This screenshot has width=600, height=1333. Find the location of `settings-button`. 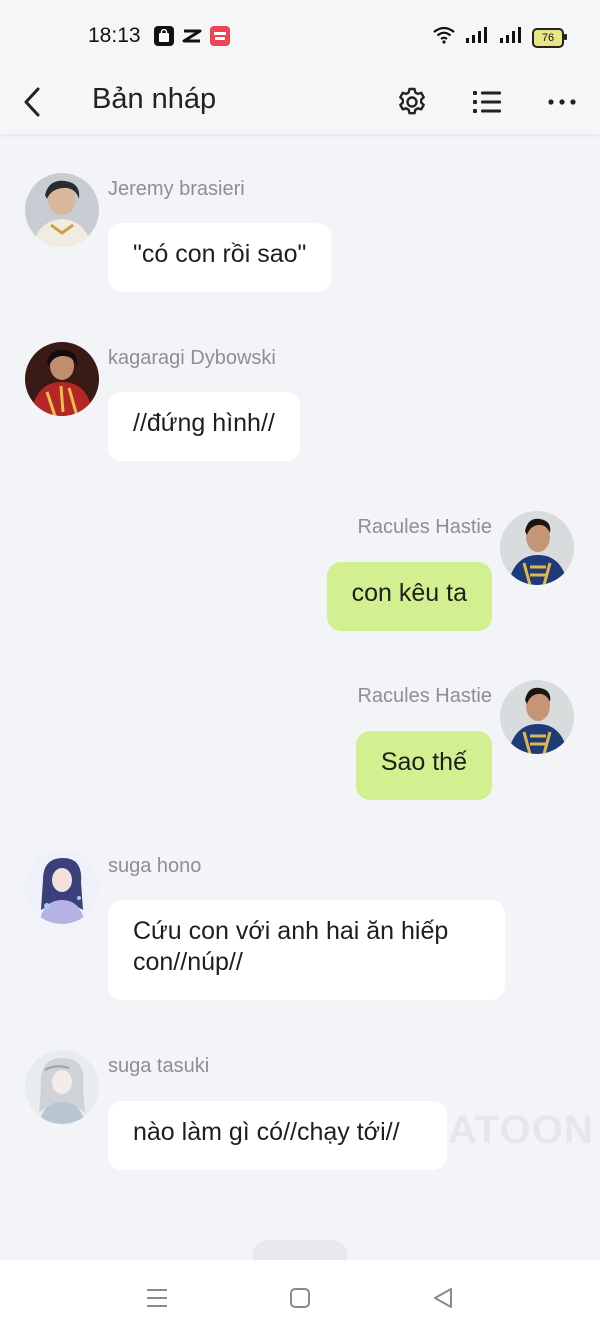

settings-button is located at coordinates (412, 102).